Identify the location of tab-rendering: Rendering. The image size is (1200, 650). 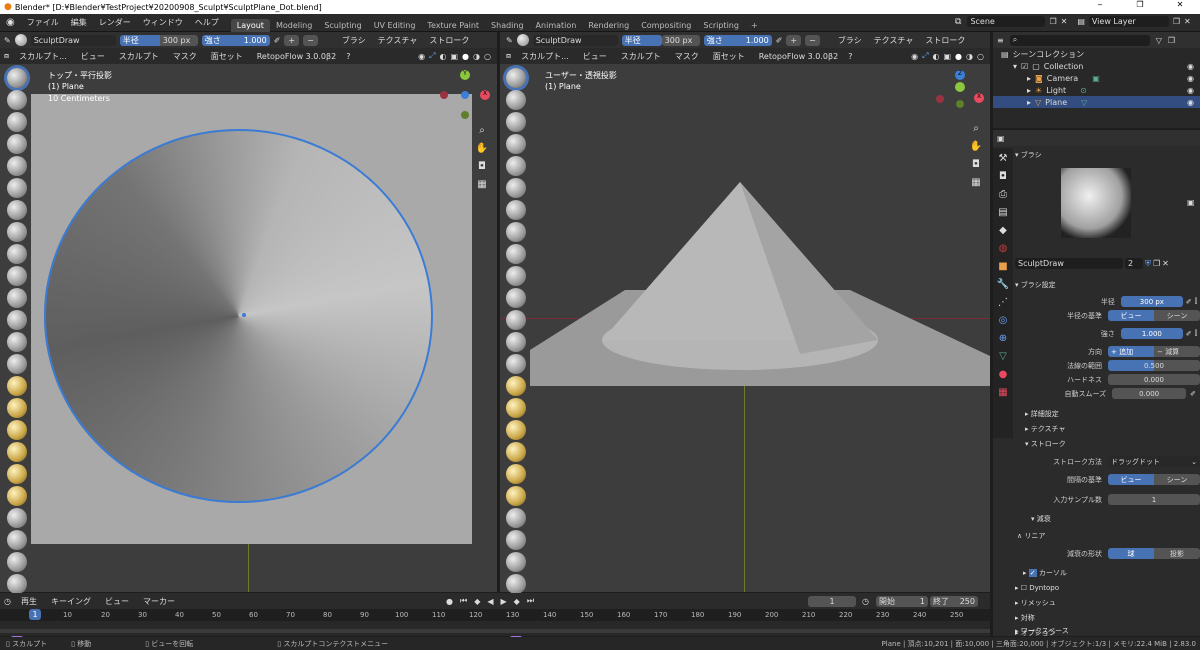
(608, 25).